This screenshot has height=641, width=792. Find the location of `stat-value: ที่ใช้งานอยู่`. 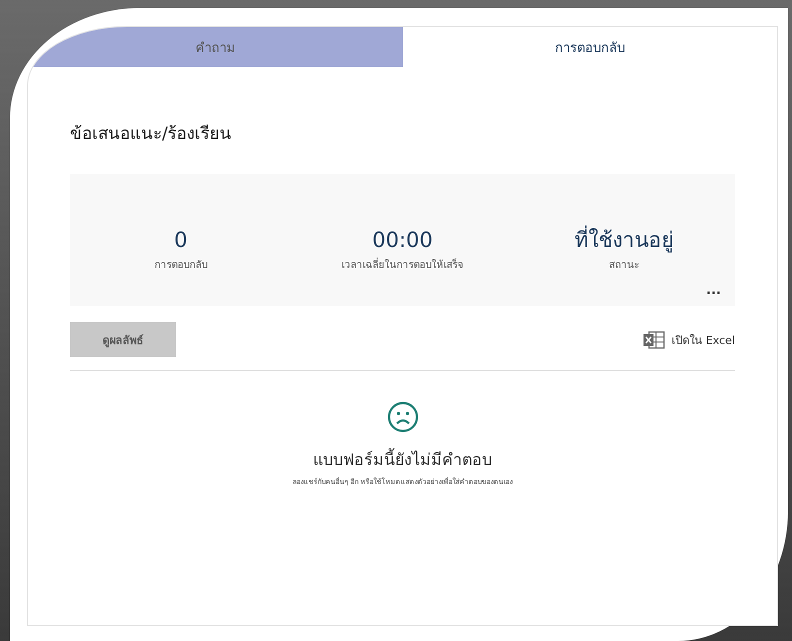

stat-value: ที่ใช้งานอยู่ is located at coordinates (624, 240).